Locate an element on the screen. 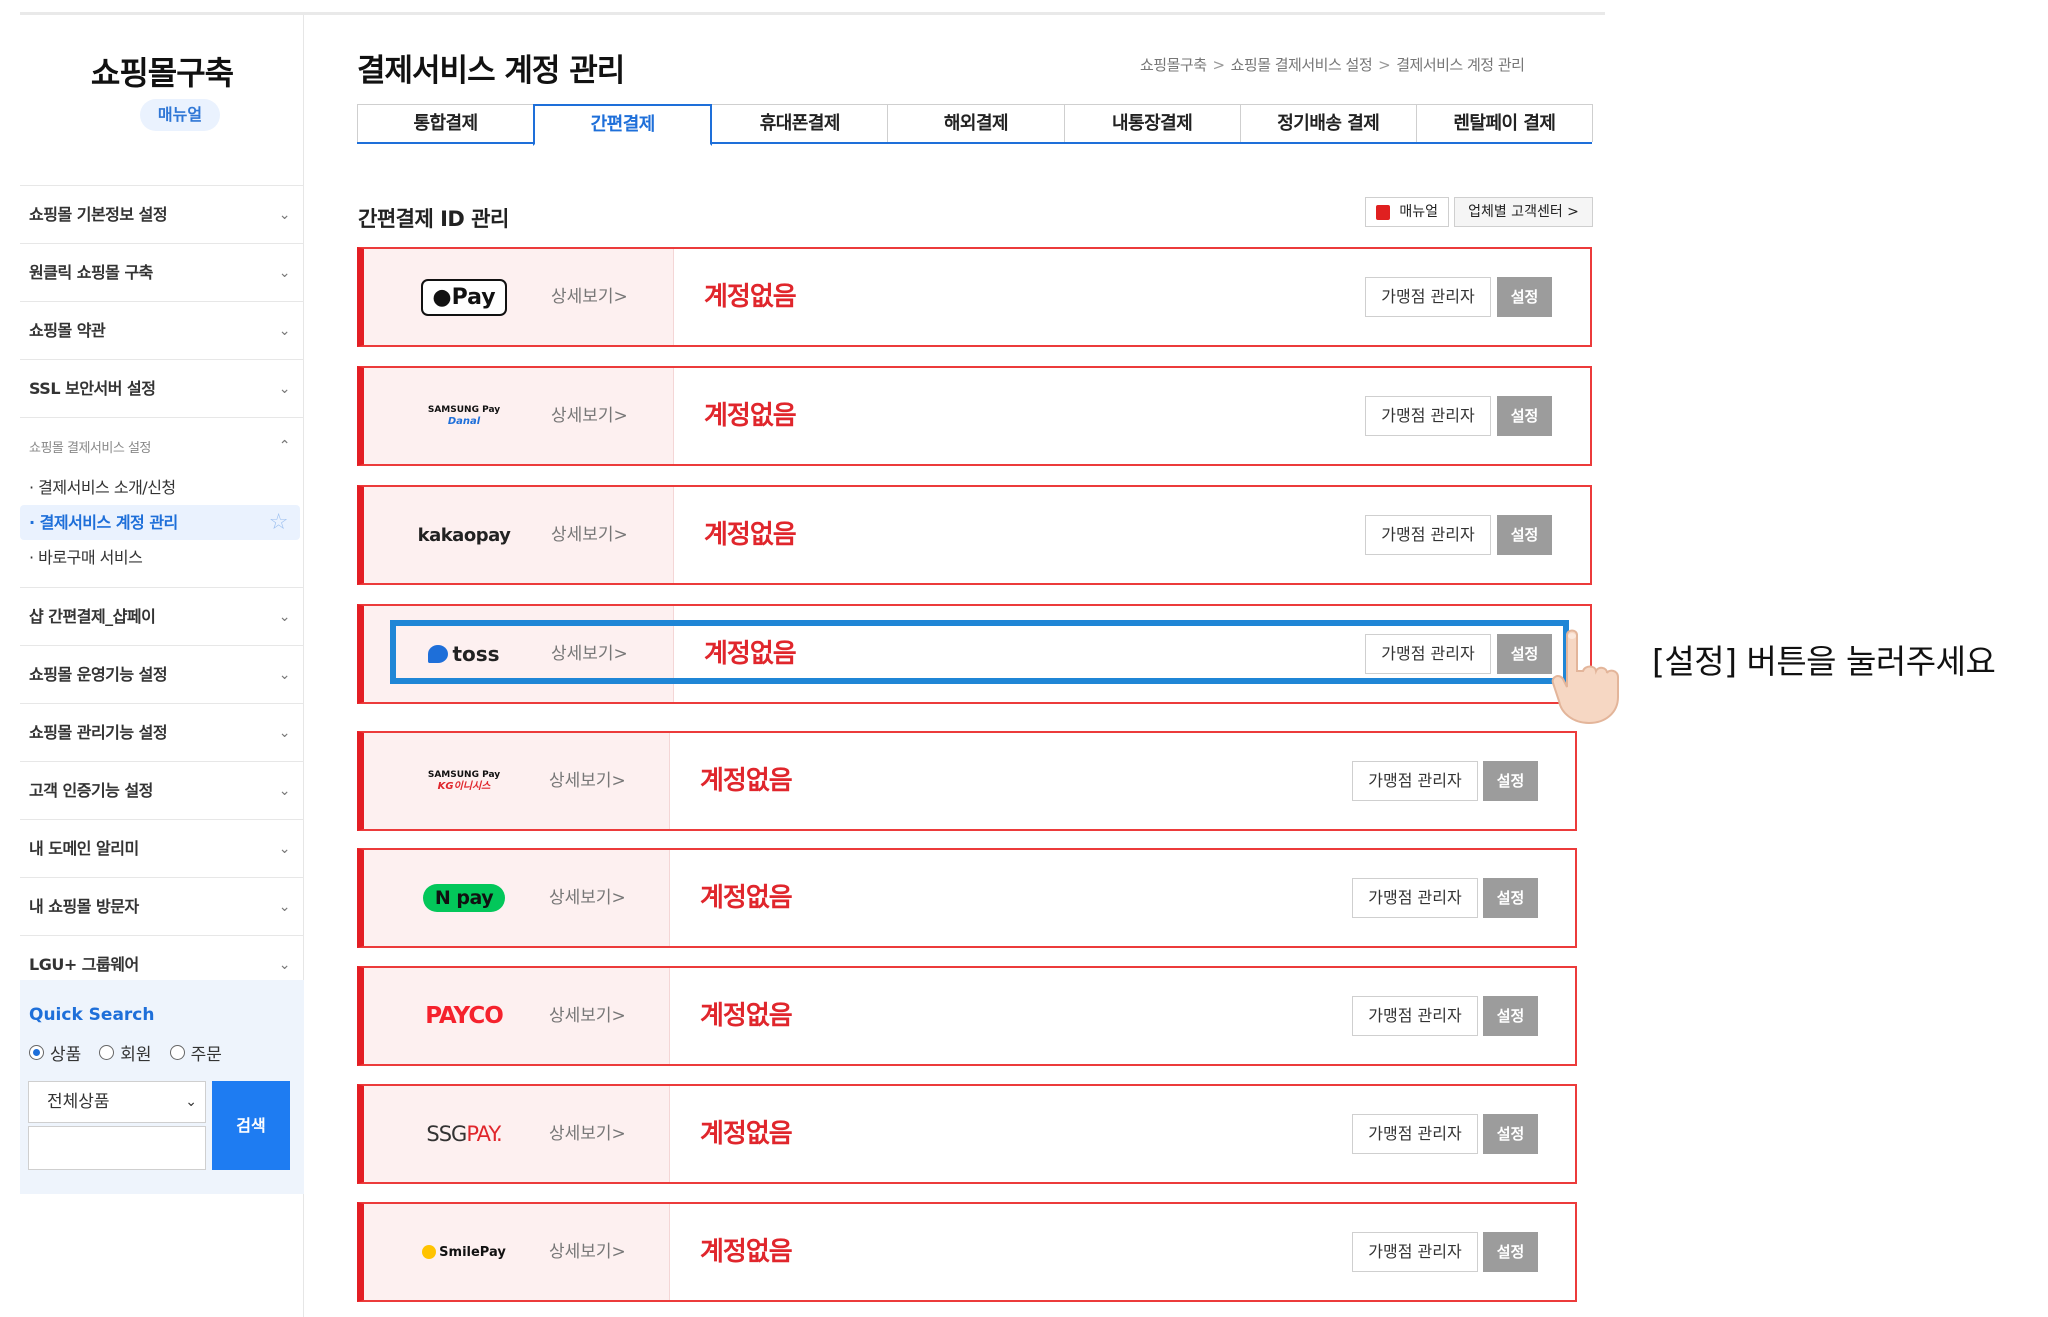  quick-search-button: 검색 is located at coordinates (251, 1125).